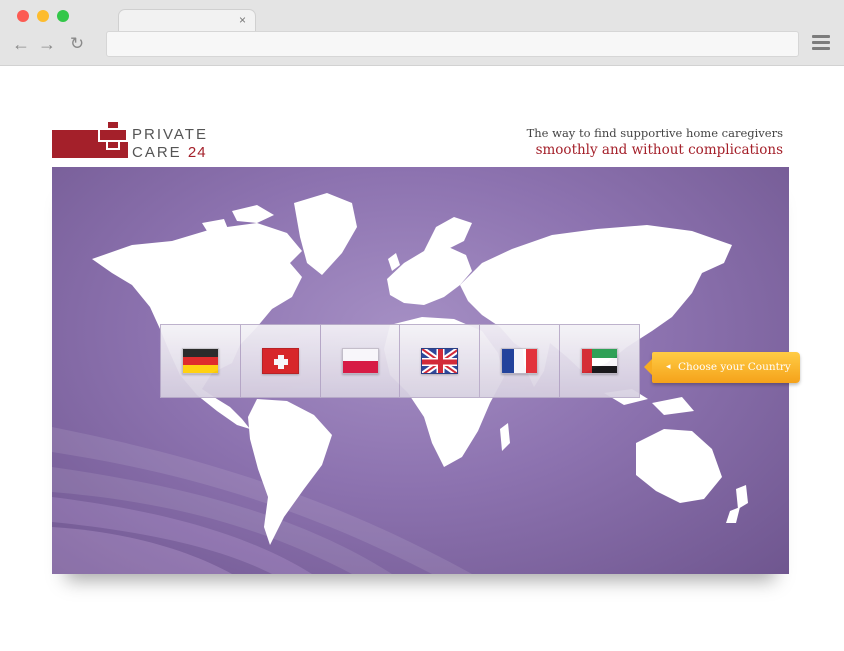 This screenshot has height=651, width=844. I want to click on arrow-left-icon: ◂, so click(668, 367).